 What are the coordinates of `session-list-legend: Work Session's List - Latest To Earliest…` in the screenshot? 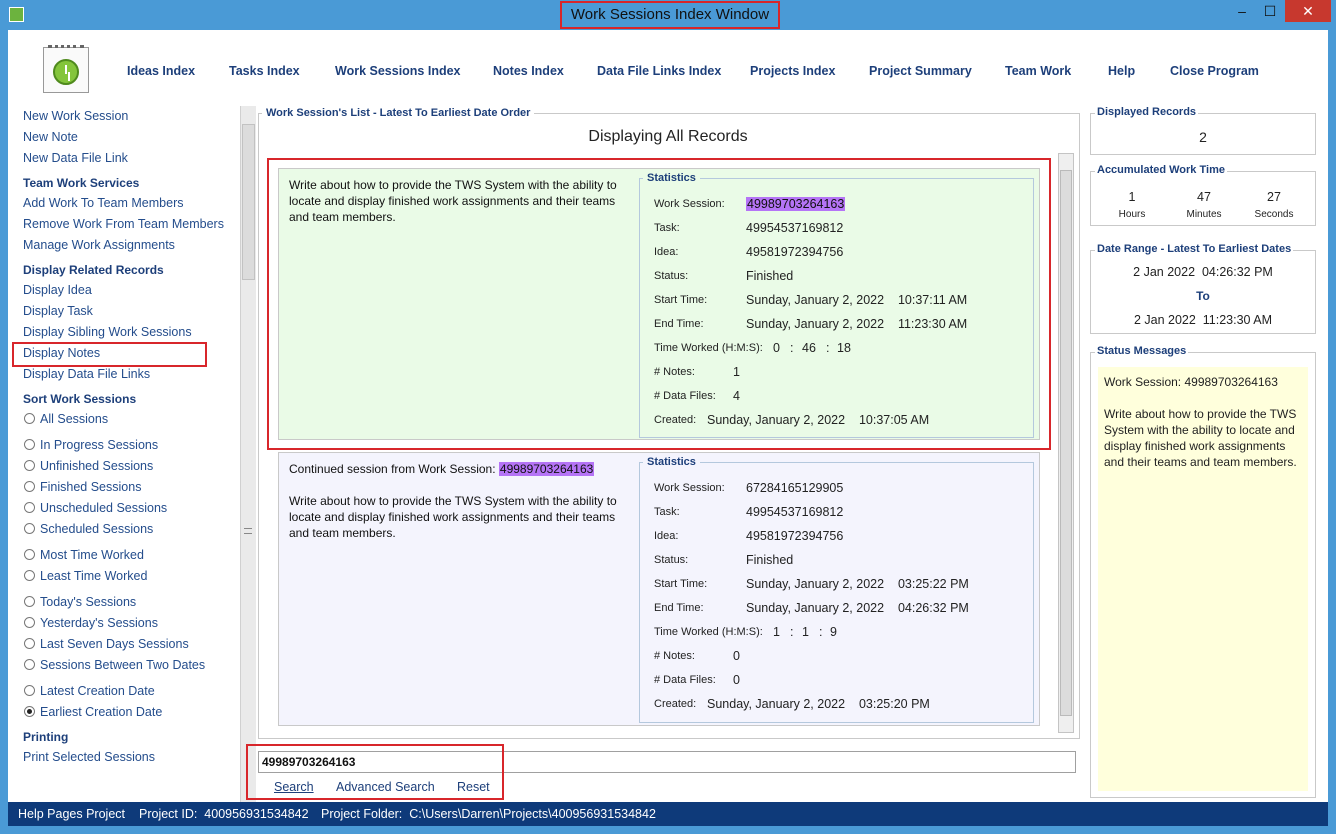 It's located at (398, 113).